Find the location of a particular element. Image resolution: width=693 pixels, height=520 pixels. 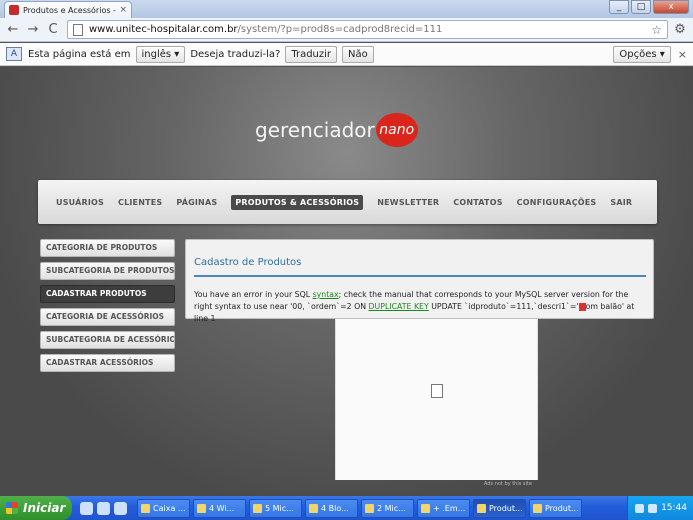

maximize-button: □ is located at coordinates (641, 7).